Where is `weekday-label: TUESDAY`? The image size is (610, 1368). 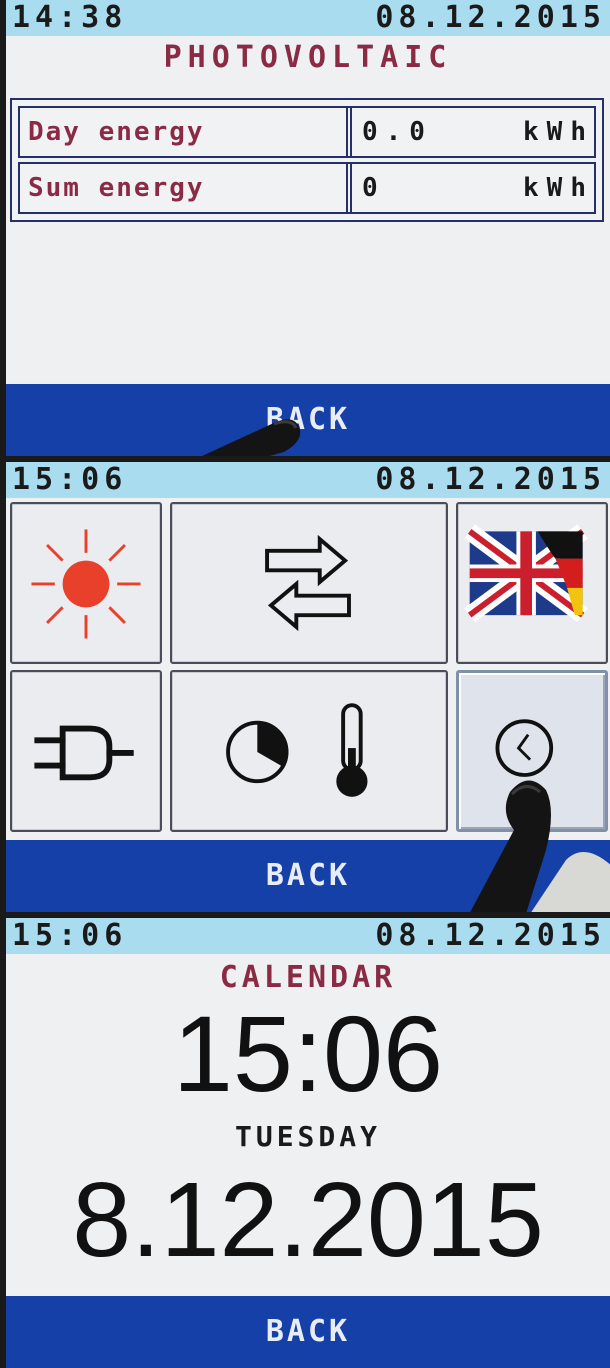 weekday-label: TUESDAY is located at coordinates (307, 1136).